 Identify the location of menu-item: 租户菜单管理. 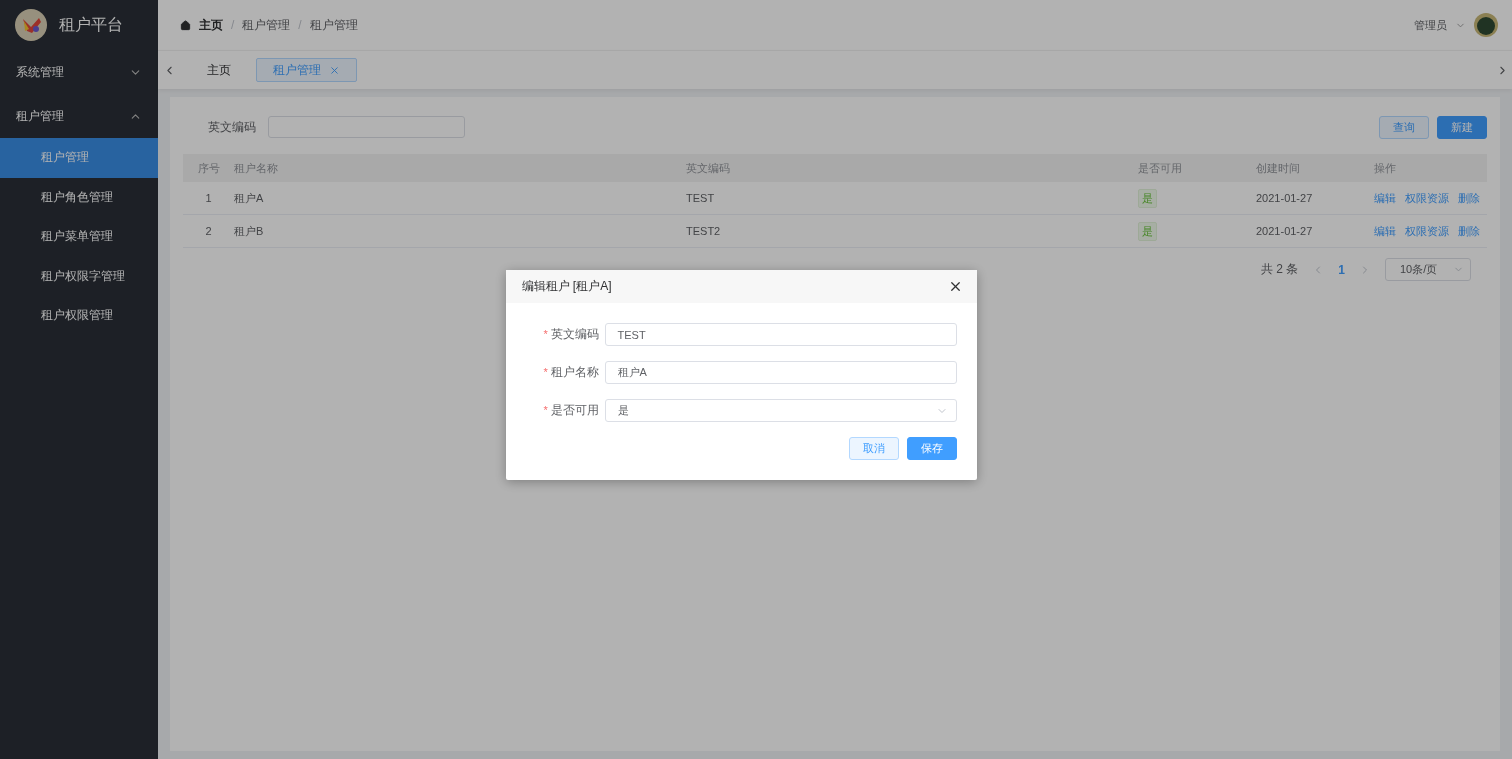
(79, 237).